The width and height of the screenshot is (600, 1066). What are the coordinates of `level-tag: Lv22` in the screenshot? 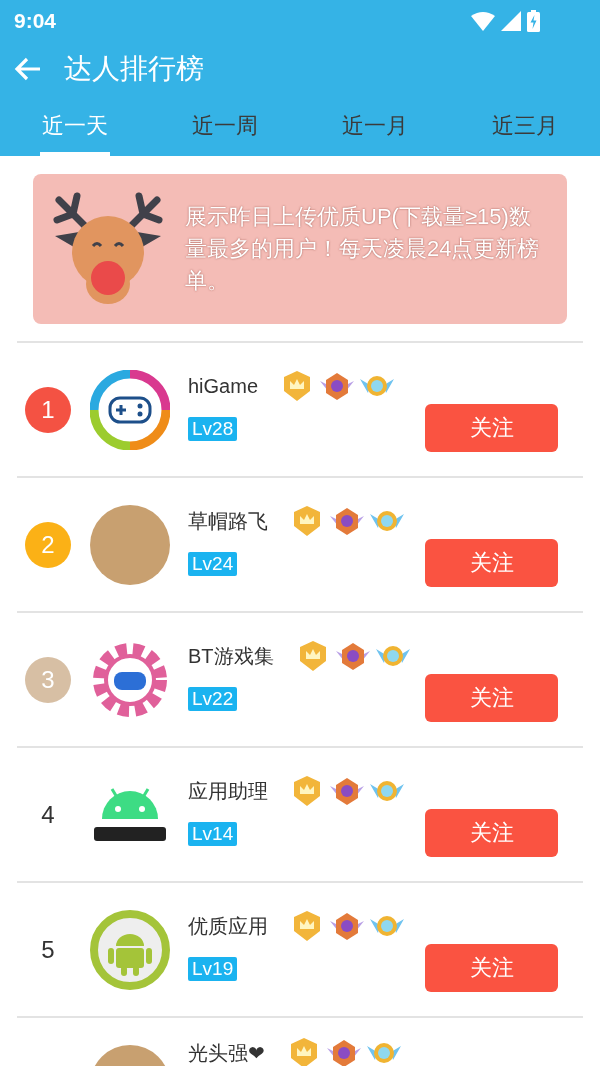 It's located at (213, 699).